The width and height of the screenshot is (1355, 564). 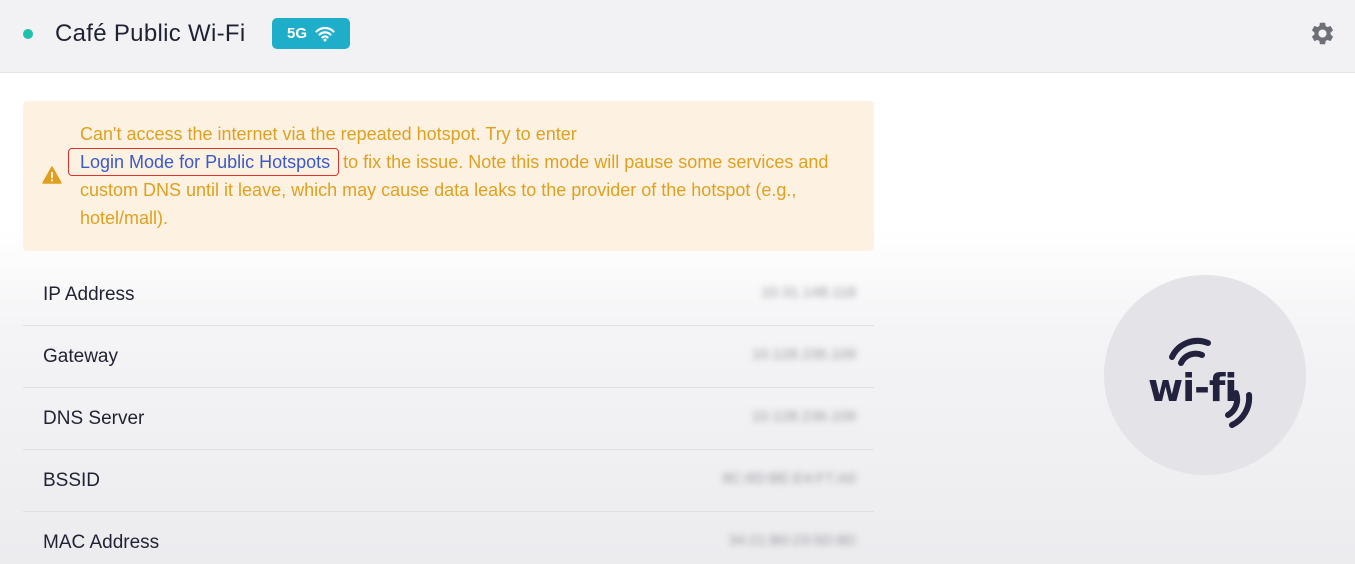 I want to click on wifi-logo-badge: wi-fi, so click(x=1205, y=375).